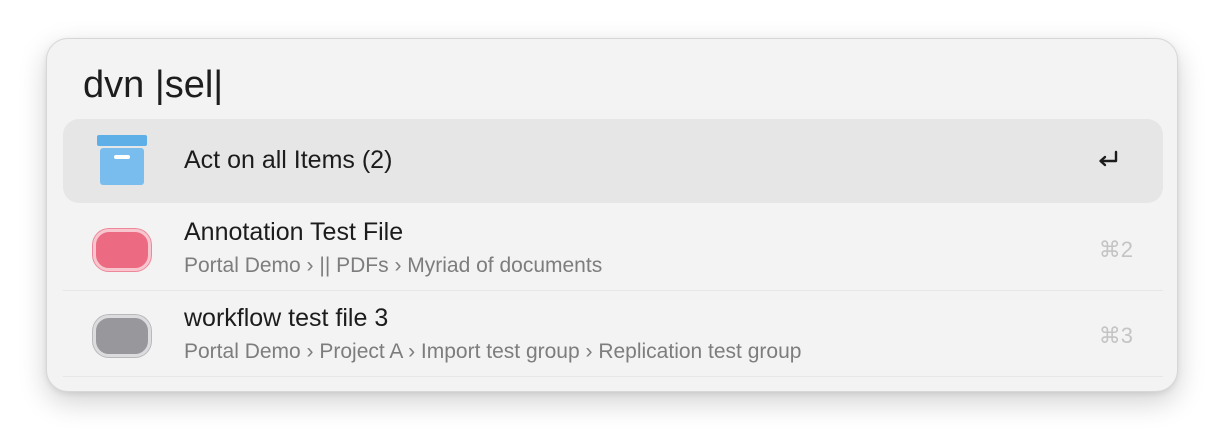  I want to click on red-pill-icon, so click(122, 250).